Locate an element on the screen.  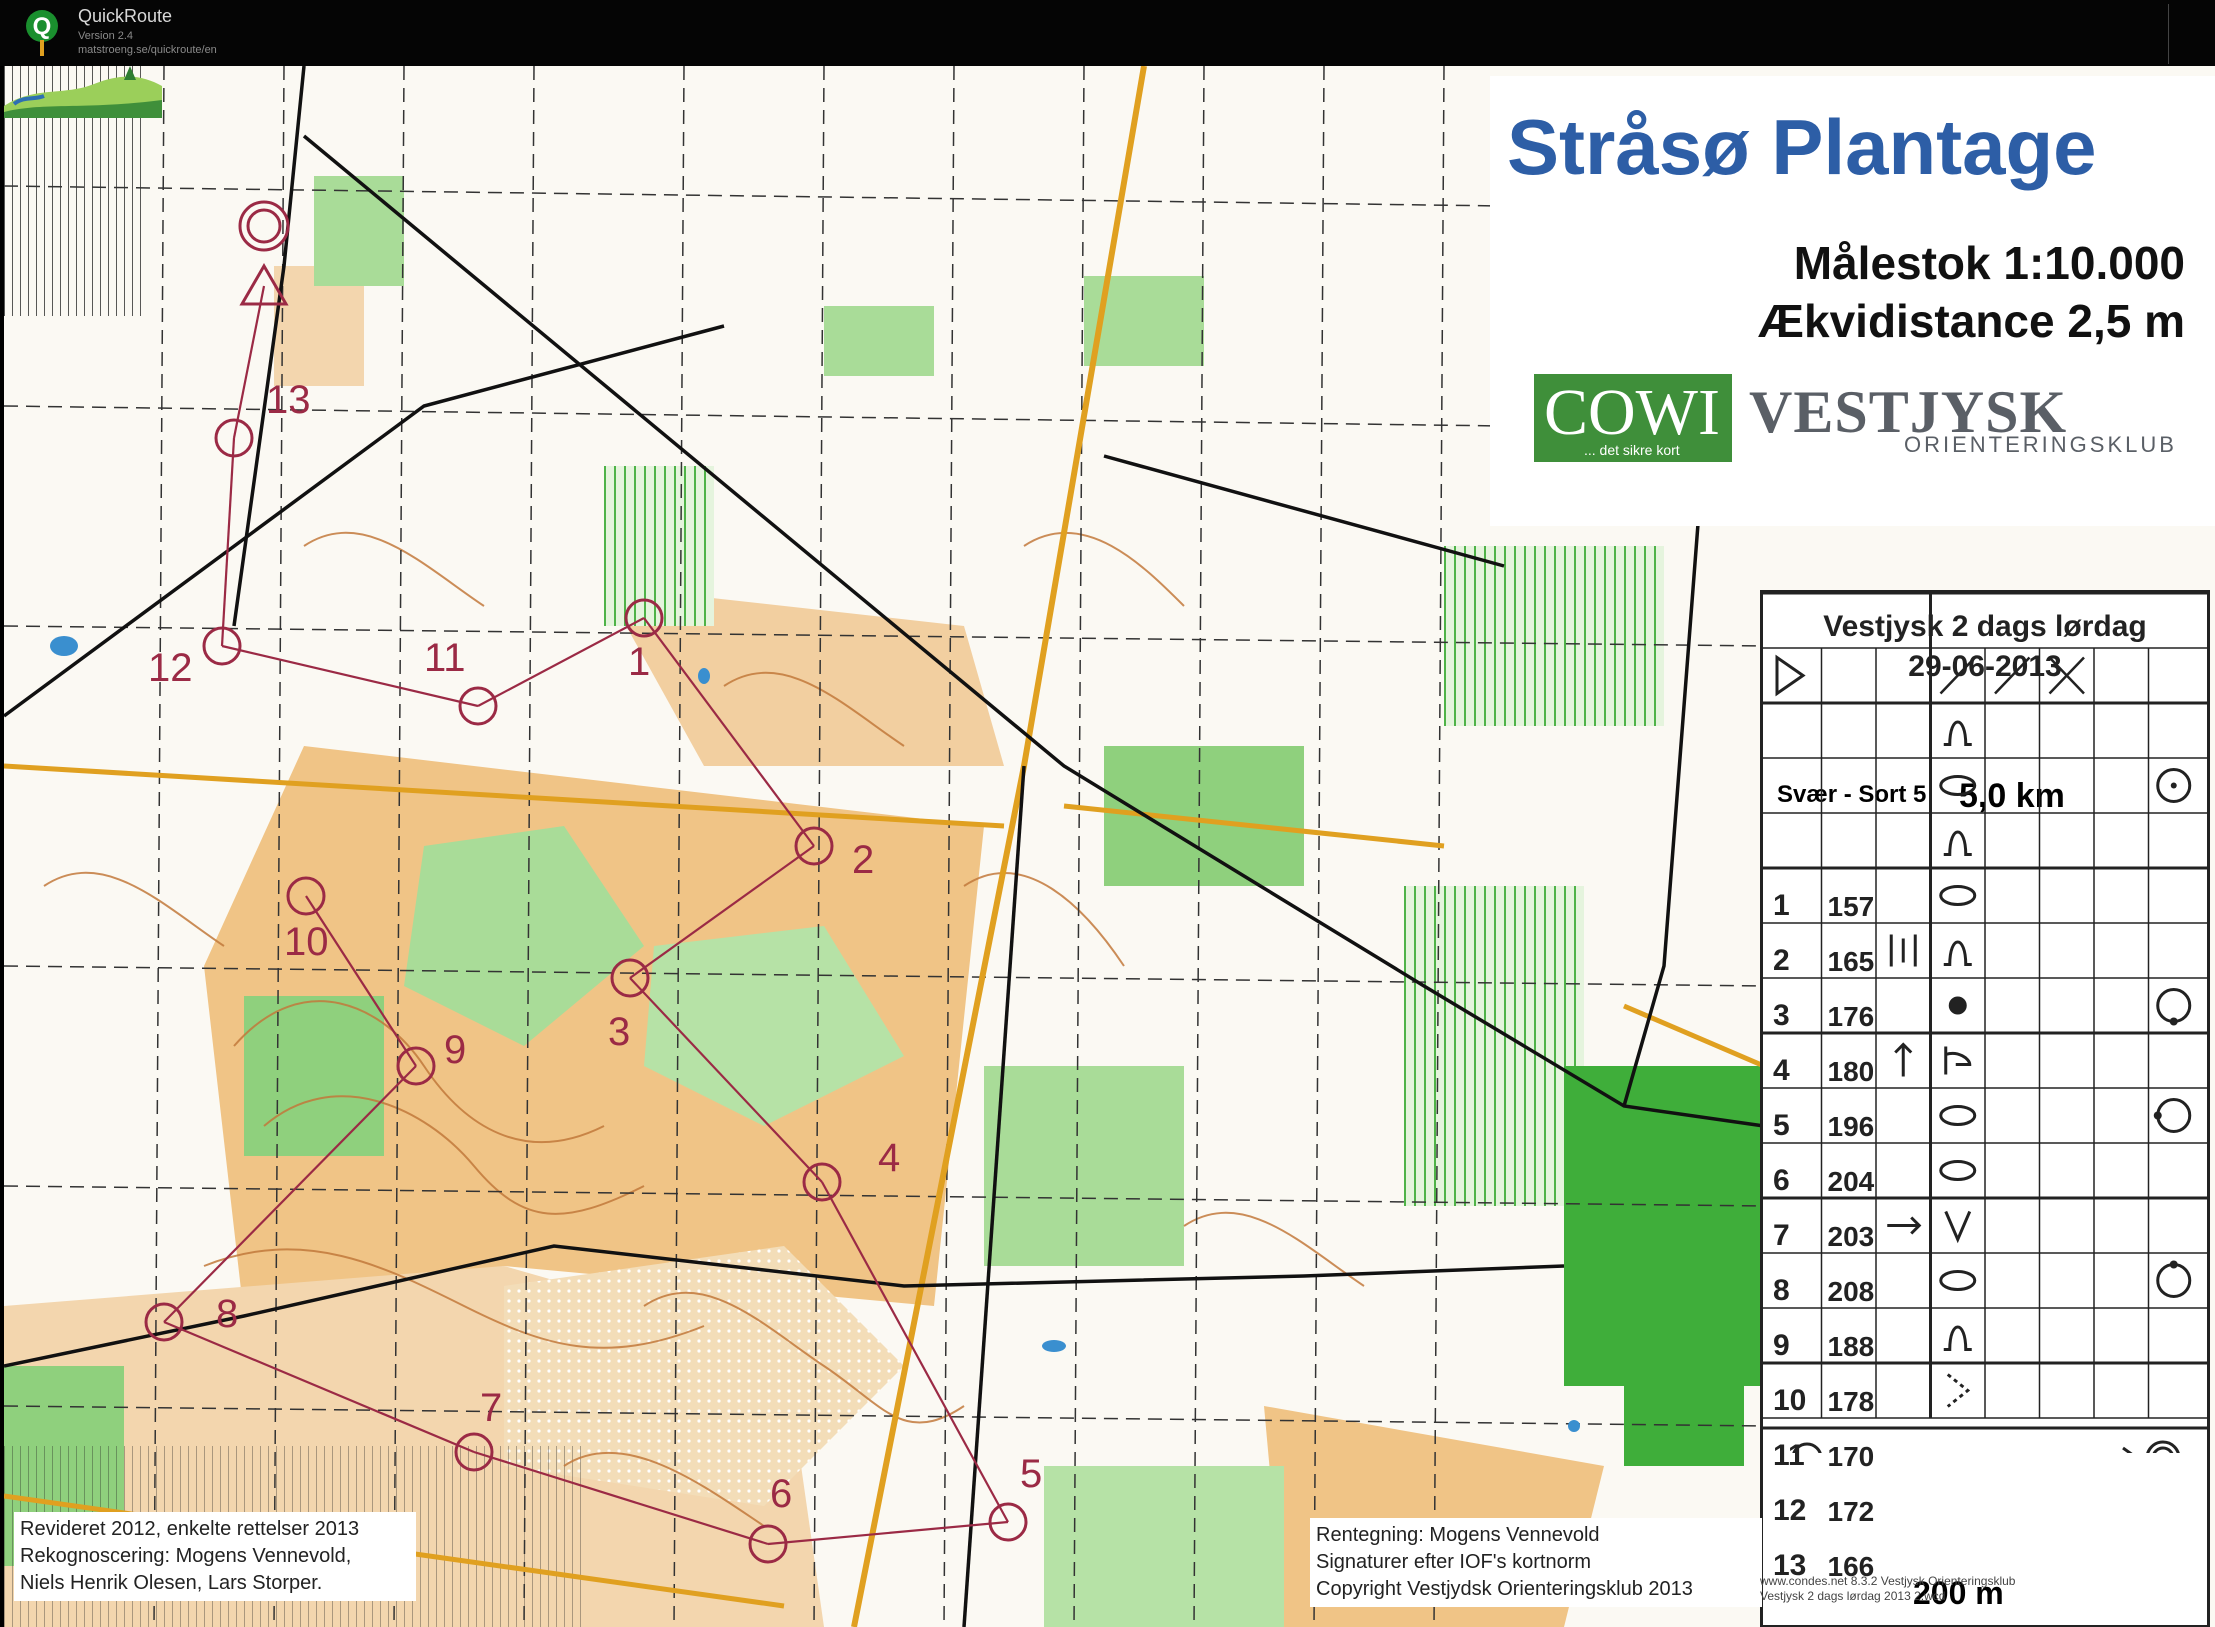
control-code: 203 is located at coordinates (1851, 1236).